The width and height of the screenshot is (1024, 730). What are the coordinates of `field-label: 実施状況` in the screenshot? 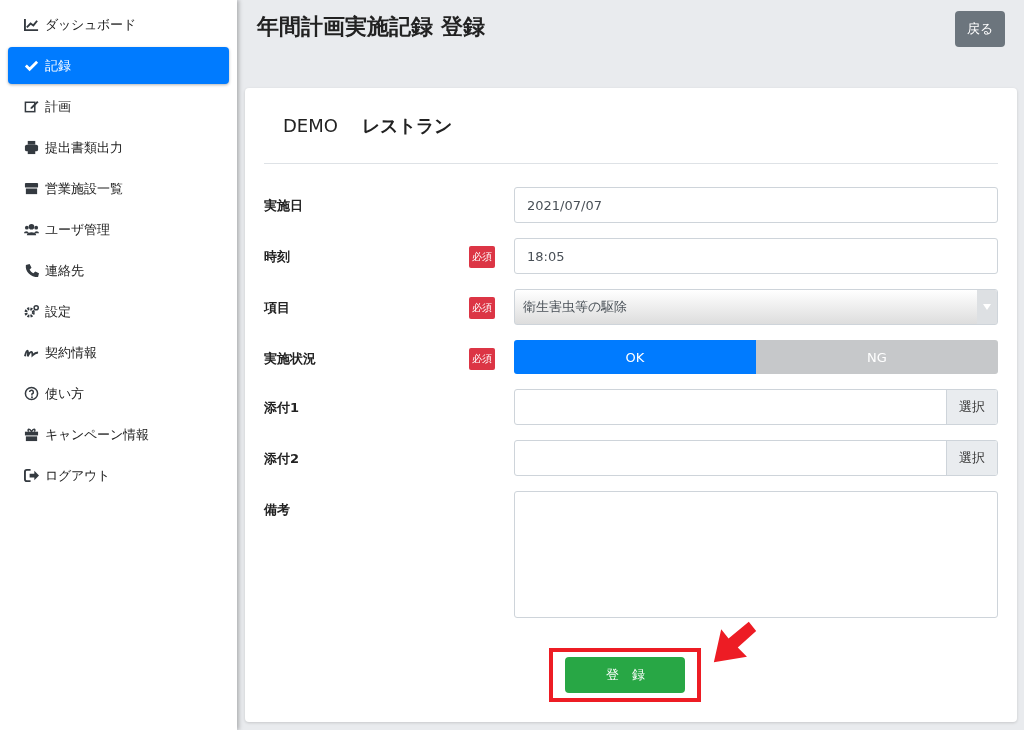 It's located at (290, 359).